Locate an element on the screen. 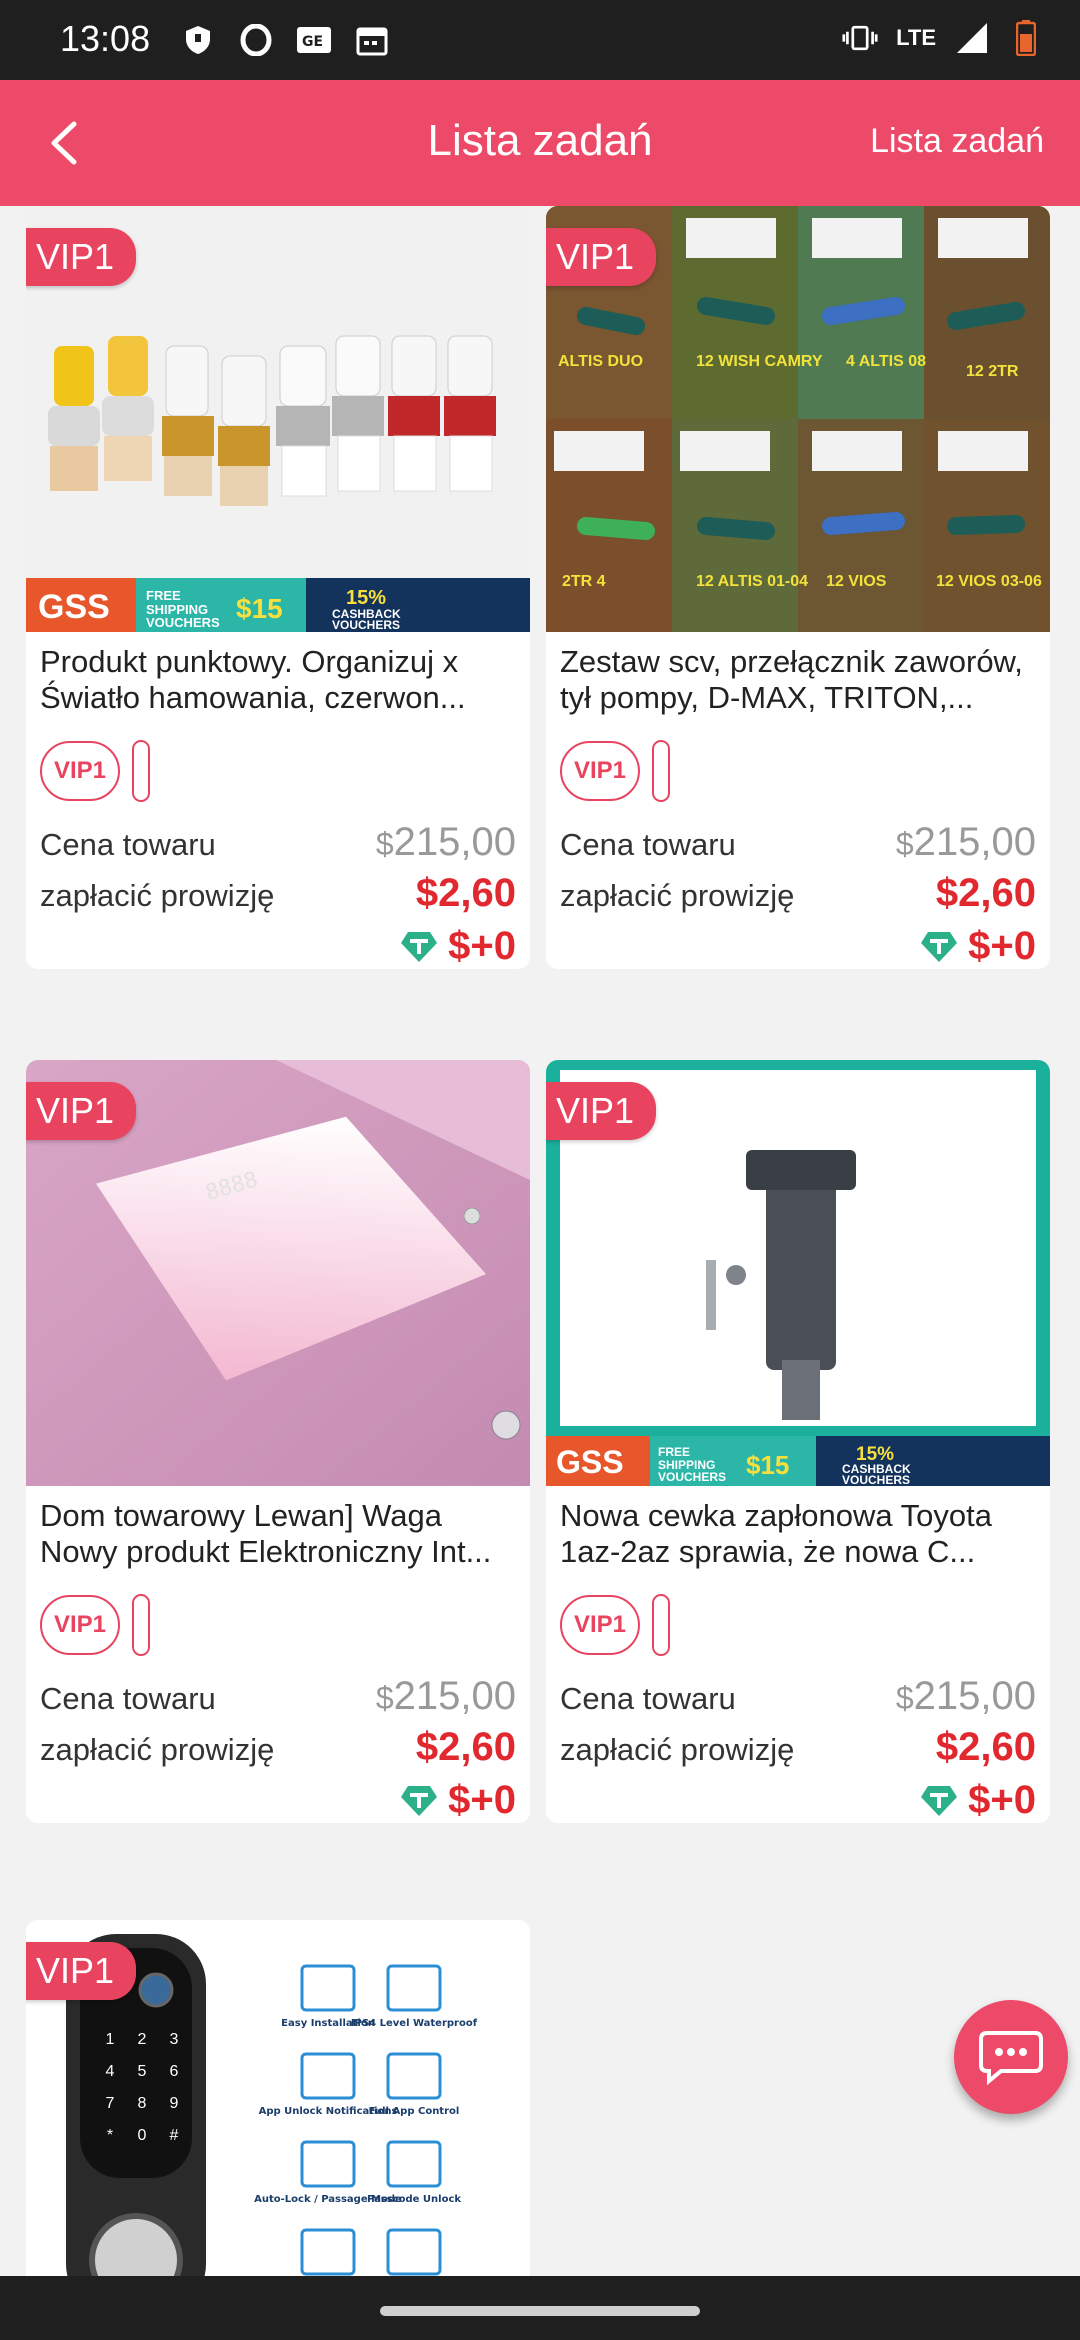  network-type: LTE is located at coordinates (916, 37).